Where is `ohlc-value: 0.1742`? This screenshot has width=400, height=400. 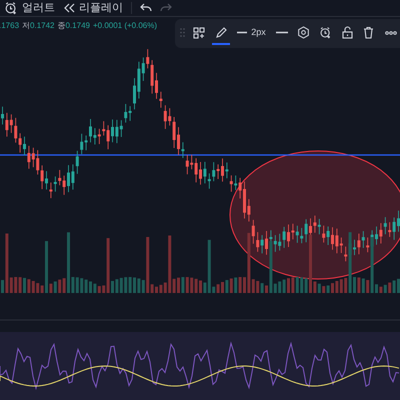
ohlc-value: 0.1742 is located at coordinates (42, 26).